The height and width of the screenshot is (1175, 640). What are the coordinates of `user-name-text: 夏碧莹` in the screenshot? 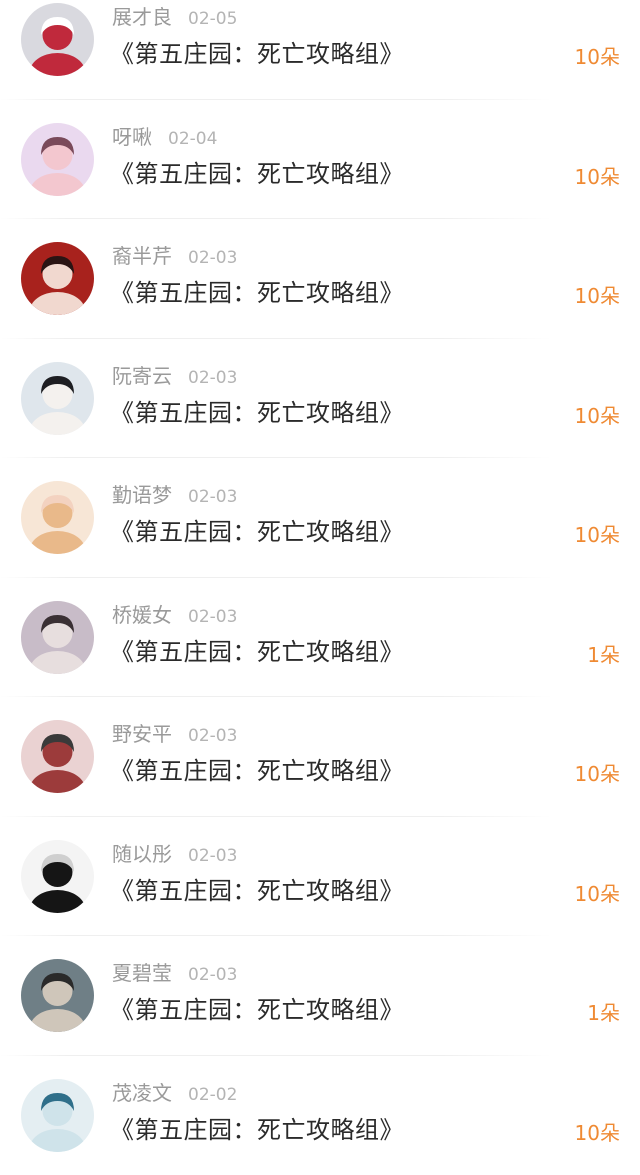 It's located at (142, 973).